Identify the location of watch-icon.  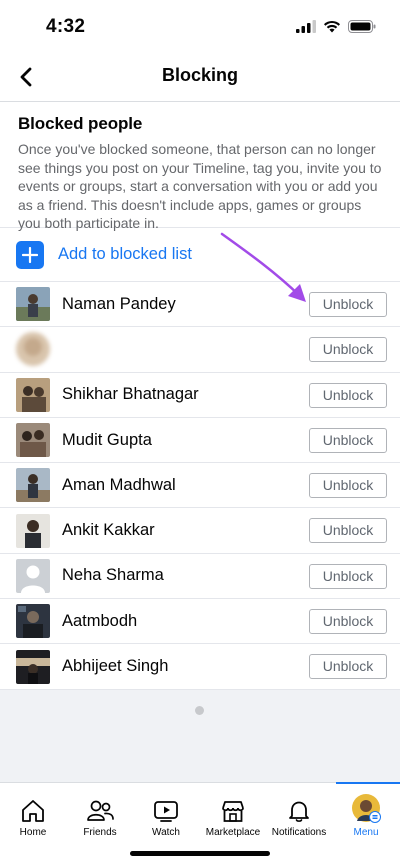
(166, 811).